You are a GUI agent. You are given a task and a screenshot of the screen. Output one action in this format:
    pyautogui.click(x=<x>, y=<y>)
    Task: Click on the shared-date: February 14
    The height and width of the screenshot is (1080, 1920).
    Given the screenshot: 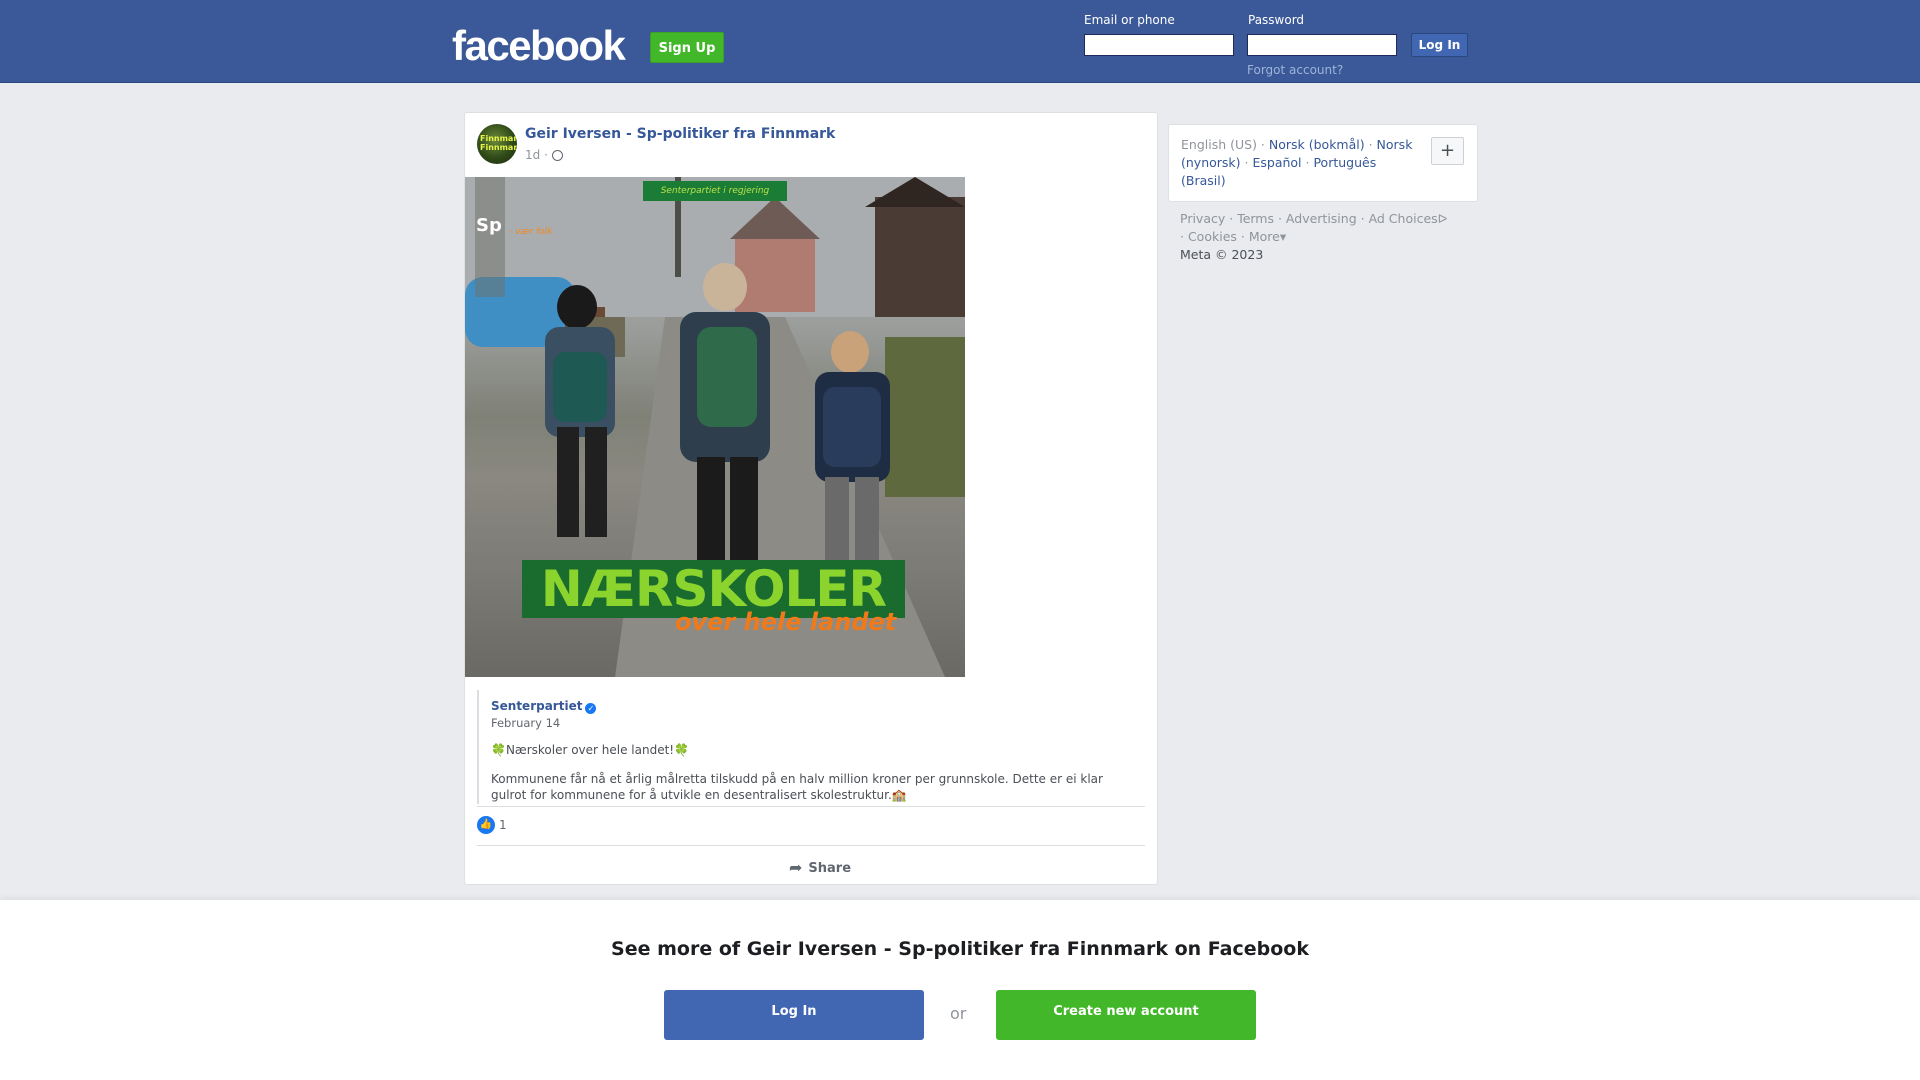 What is the action you would take?
    pyautogui.click(x=525, y=723)
    